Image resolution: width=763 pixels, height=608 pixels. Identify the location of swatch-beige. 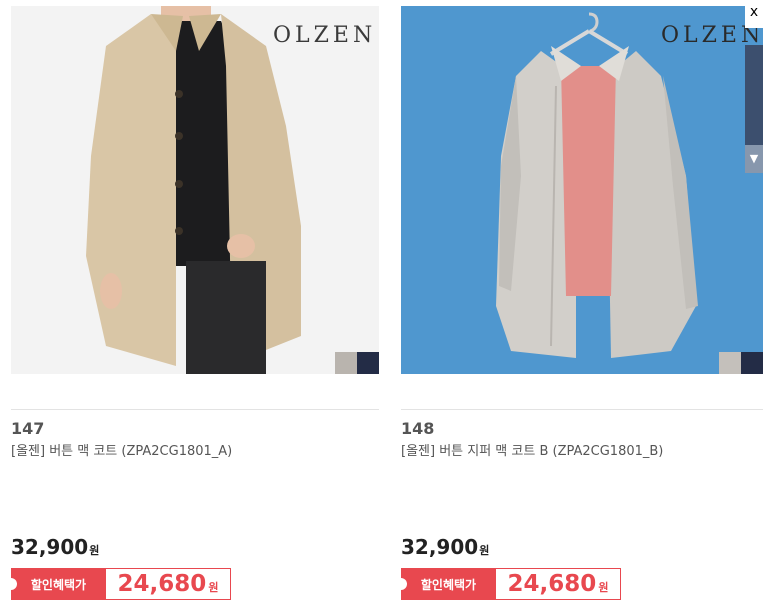
(346, 363).